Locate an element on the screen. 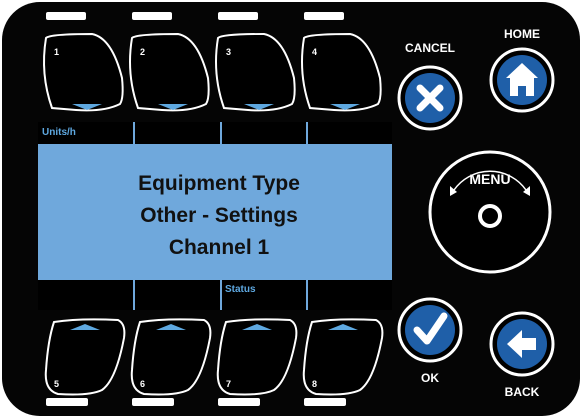  ok-button-face is located at coordinates (430, 330).